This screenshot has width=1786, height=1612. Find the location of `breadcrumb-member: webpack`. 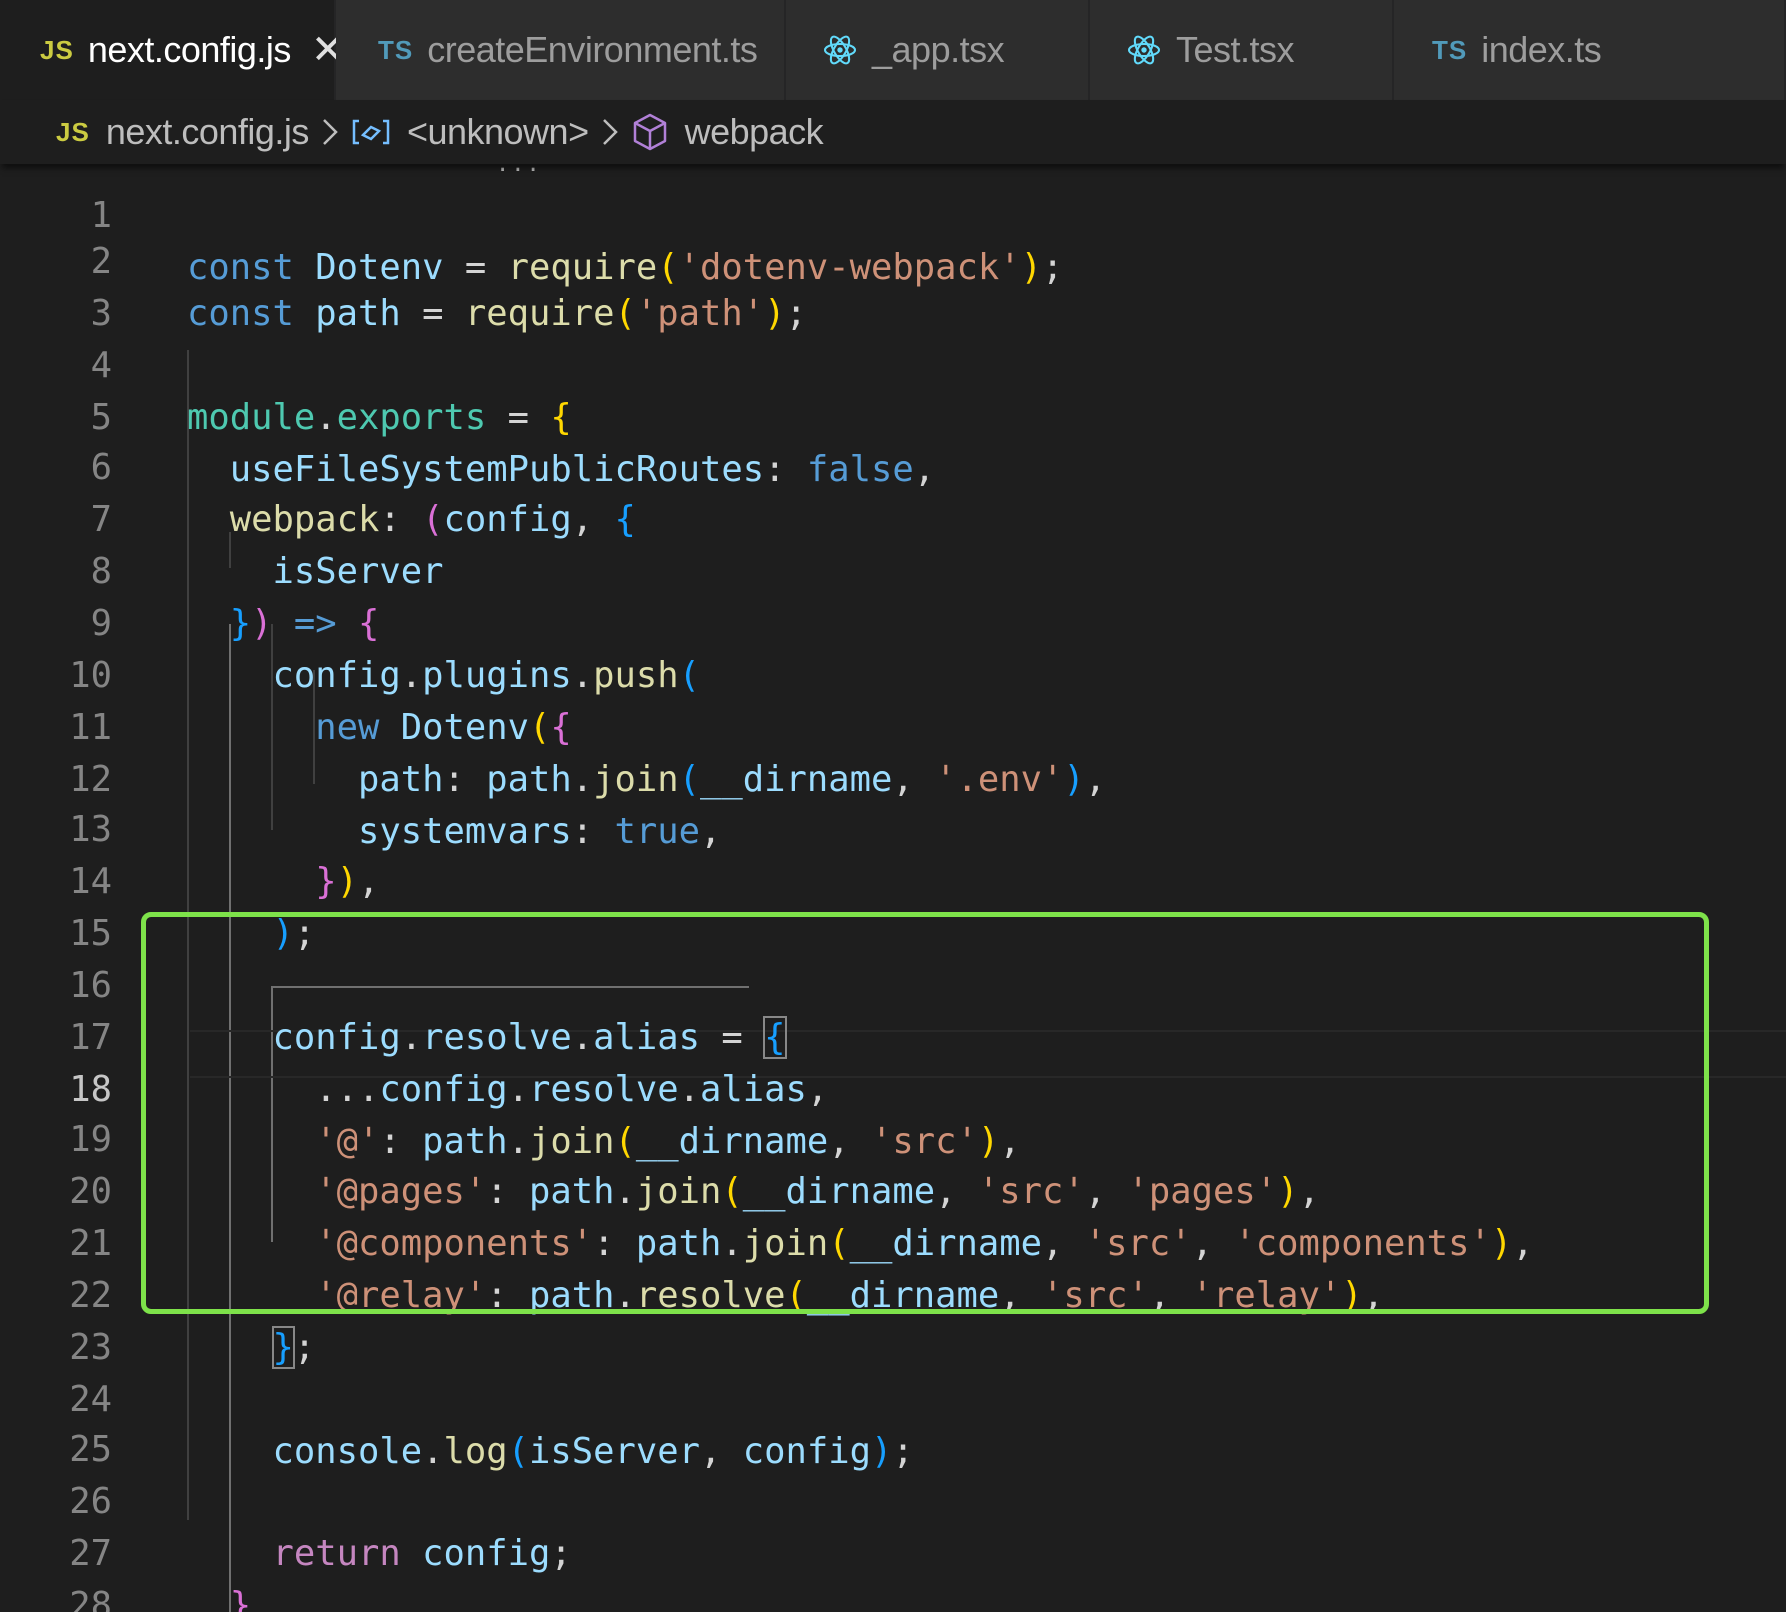

breadcrumb-member: webpack is located at coordinates (727, 132).